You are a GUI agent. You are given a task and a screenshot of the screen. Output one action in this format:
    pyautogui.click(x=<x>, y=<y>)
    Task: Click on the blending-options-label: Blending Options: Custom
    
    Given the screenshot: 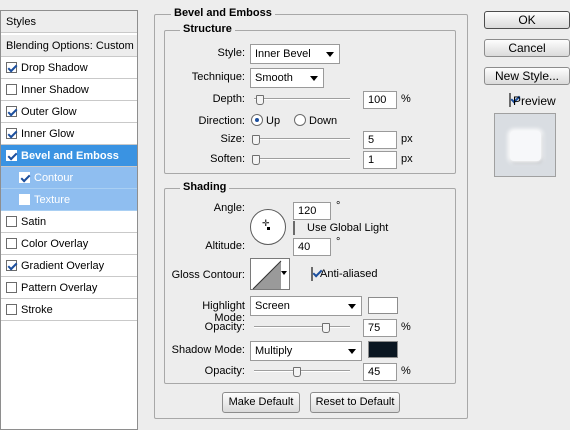 What is the action you would take?
    pyautogui.click(x=70, y=45)
    